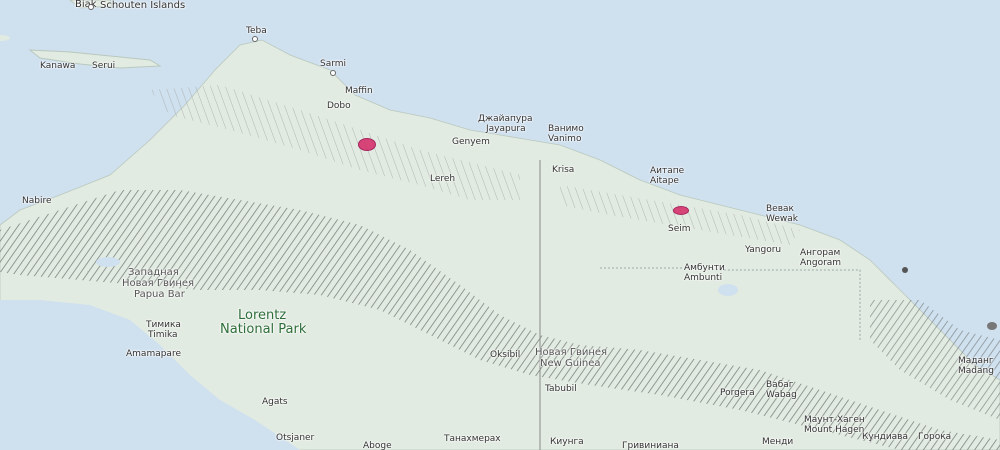 Image resolution: width=1000 pixels, height=450 pixels. I want to click on label-mendi-ru: Менди, so click(777, 442).